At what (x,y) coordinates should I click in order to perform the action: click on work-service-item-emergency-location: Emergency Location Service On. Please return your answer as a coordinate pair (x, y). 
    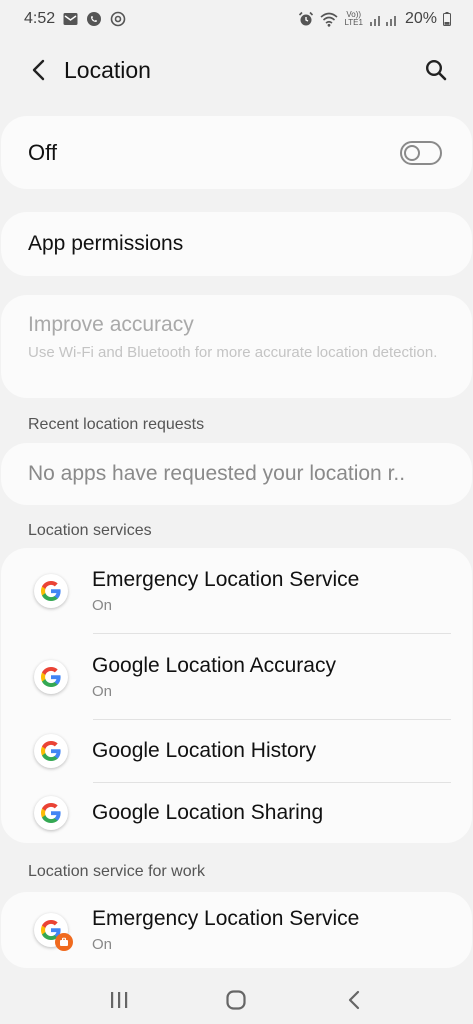
    Looking at the image, I should click on (236, 930).